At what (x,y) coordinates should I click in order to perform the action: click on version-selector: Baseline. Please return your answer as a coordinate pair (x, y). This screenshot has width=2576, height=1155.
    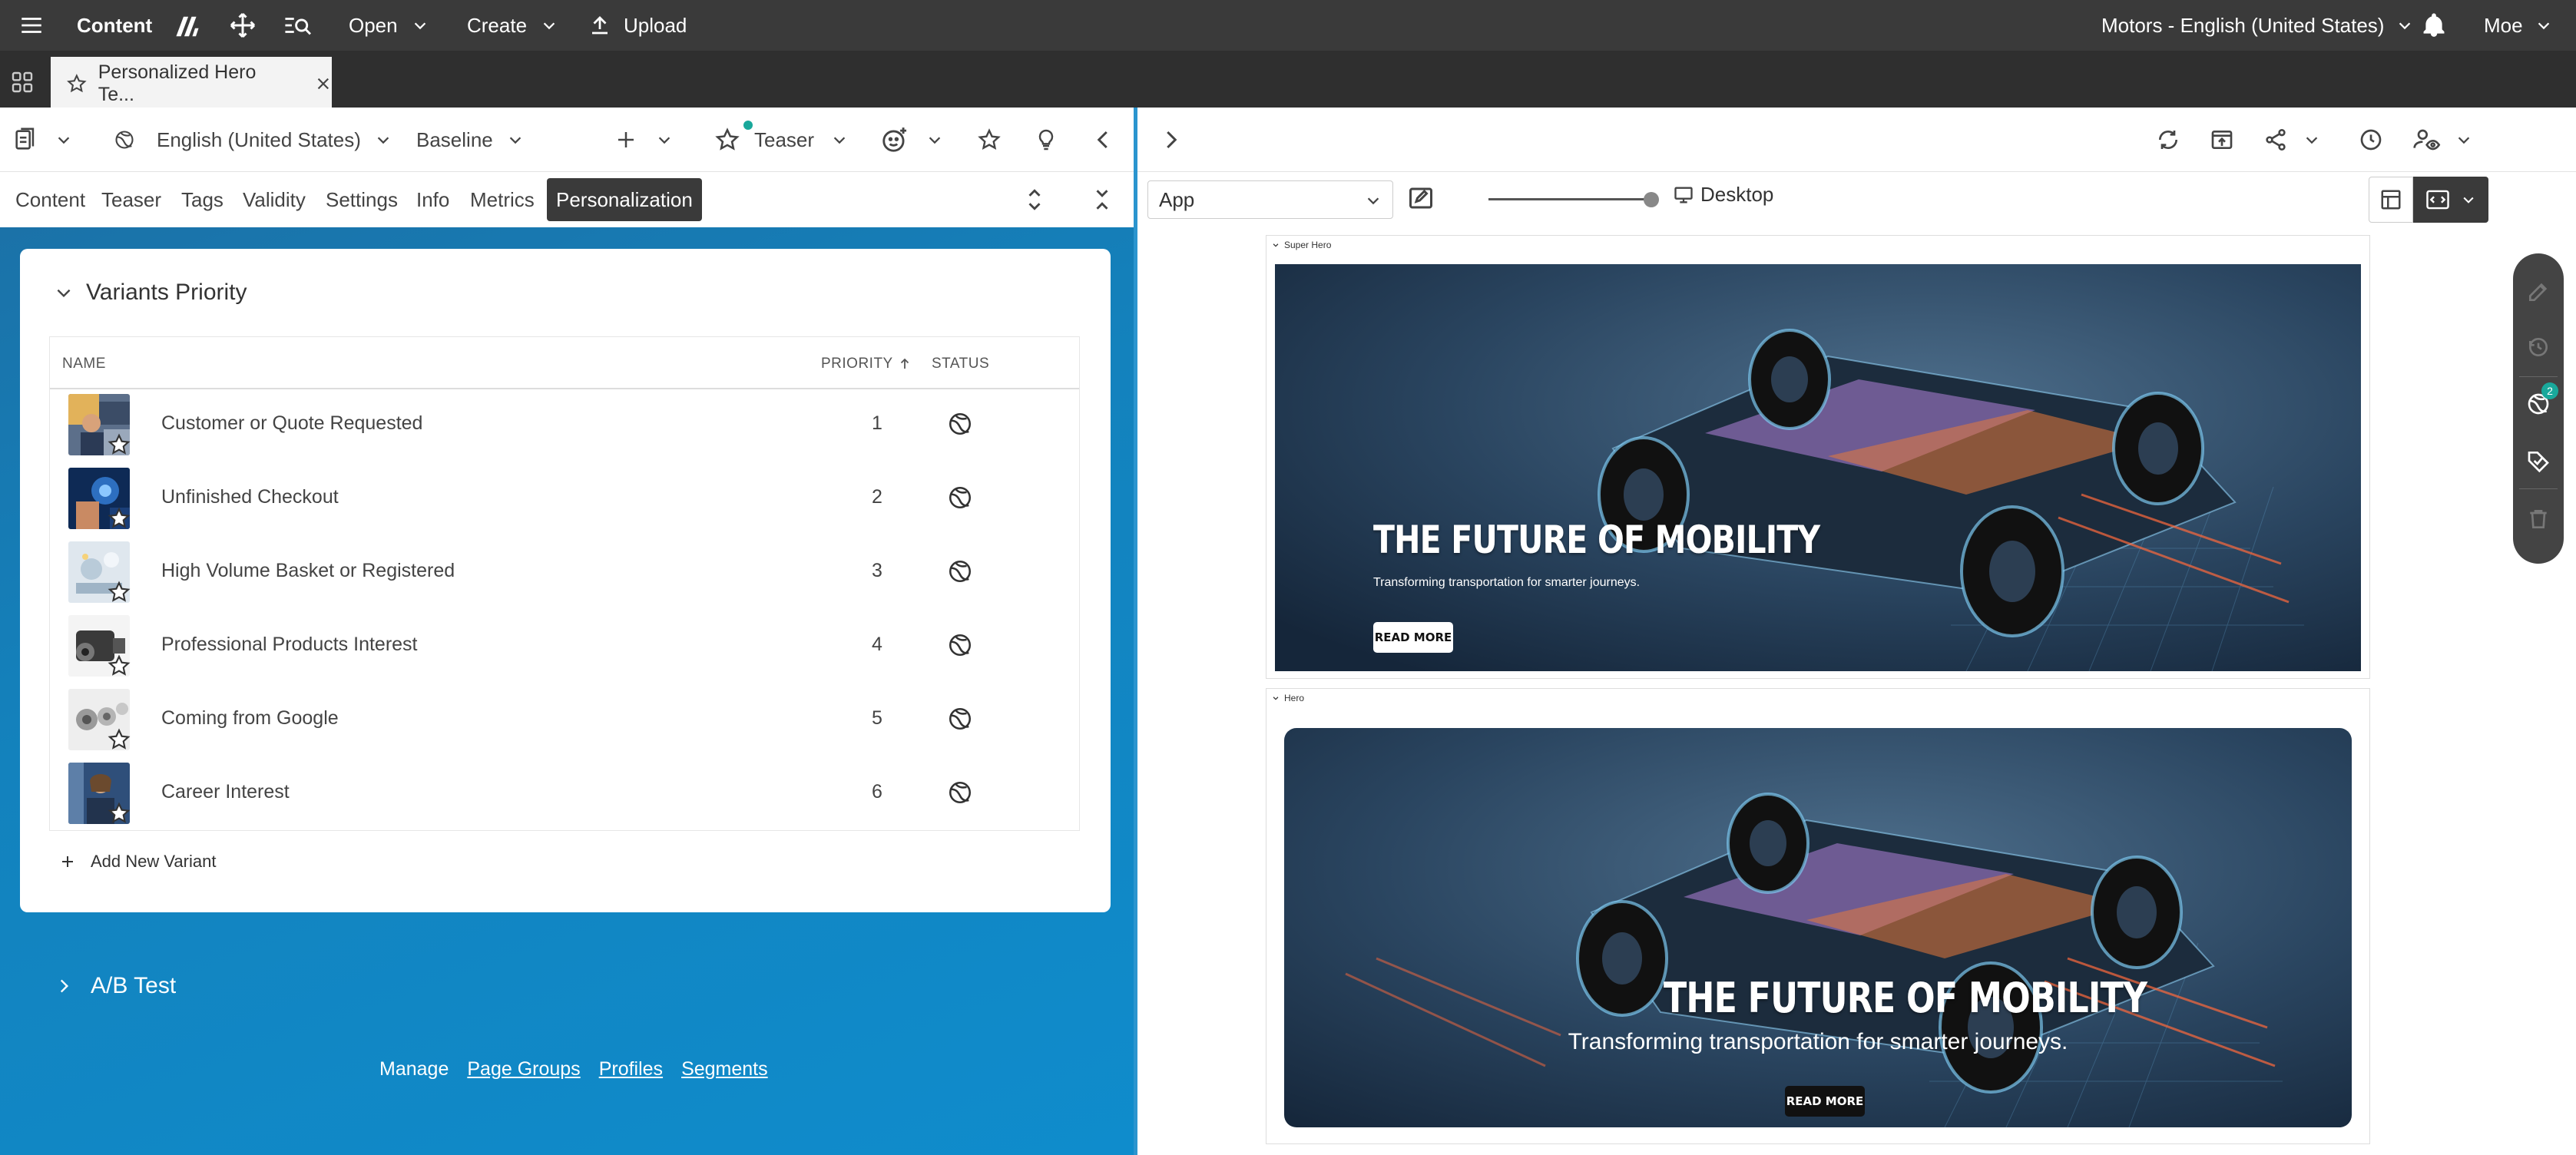
    Looking at the image, I should click on (470, 140).